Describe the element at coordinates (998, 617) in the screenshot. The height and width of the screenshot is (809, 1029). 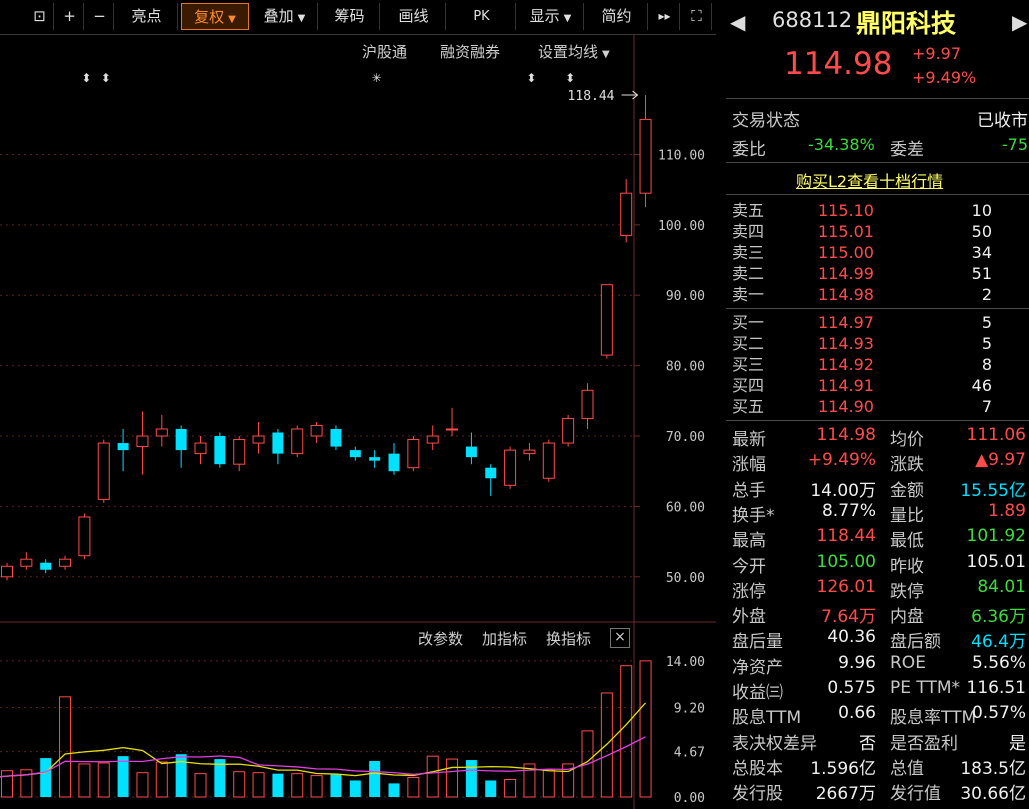
I see `stat-value: 6.36万` at that location.